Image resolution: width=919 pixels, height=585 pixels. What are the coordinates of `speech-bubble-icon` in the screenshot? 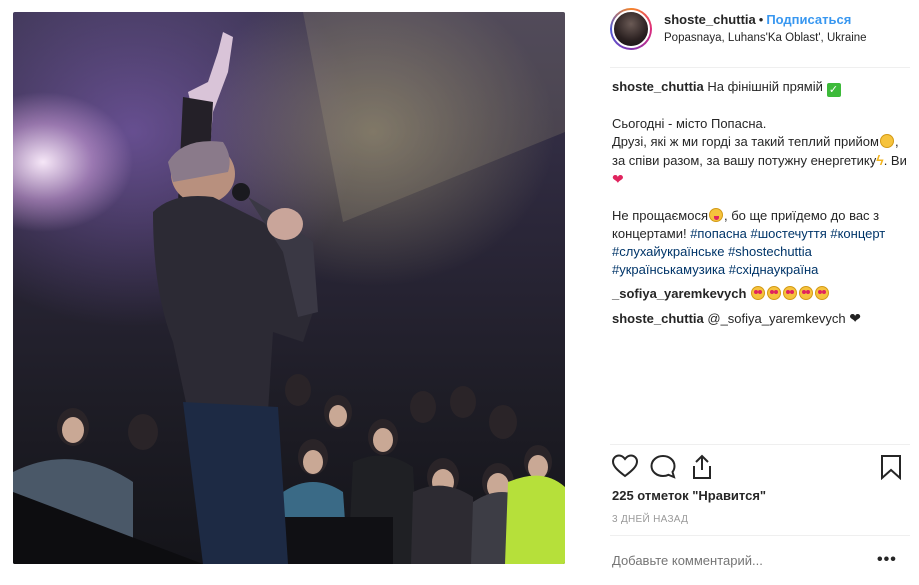 It's located at (663, 466).